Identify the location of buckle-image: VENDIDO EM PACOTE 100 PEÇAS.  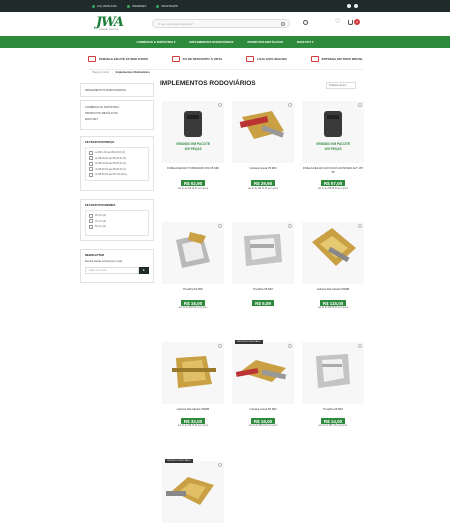
(333, 131).